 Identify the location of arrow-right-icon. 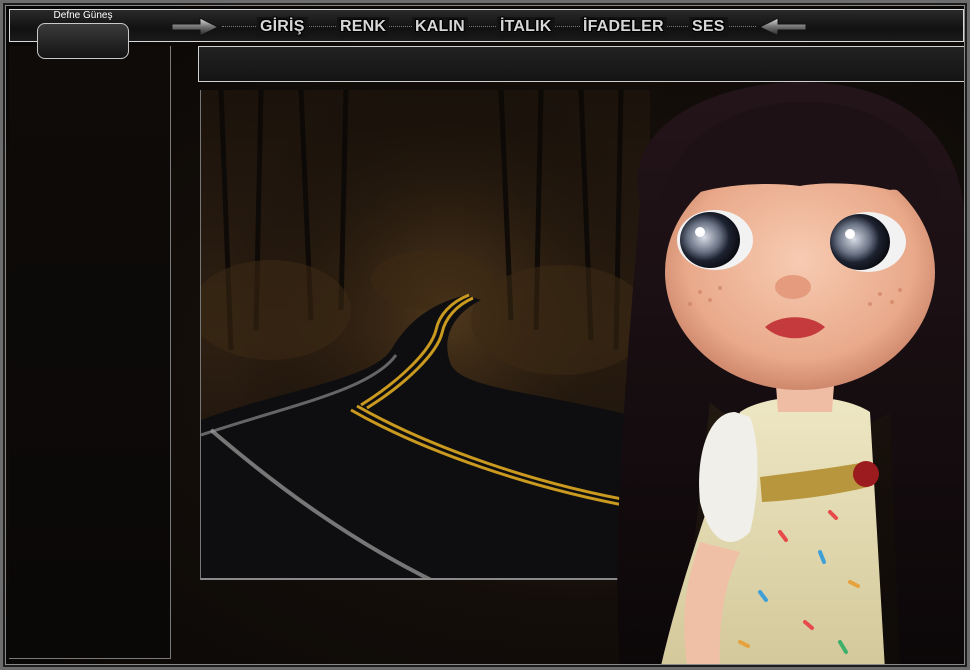
(195, 27).